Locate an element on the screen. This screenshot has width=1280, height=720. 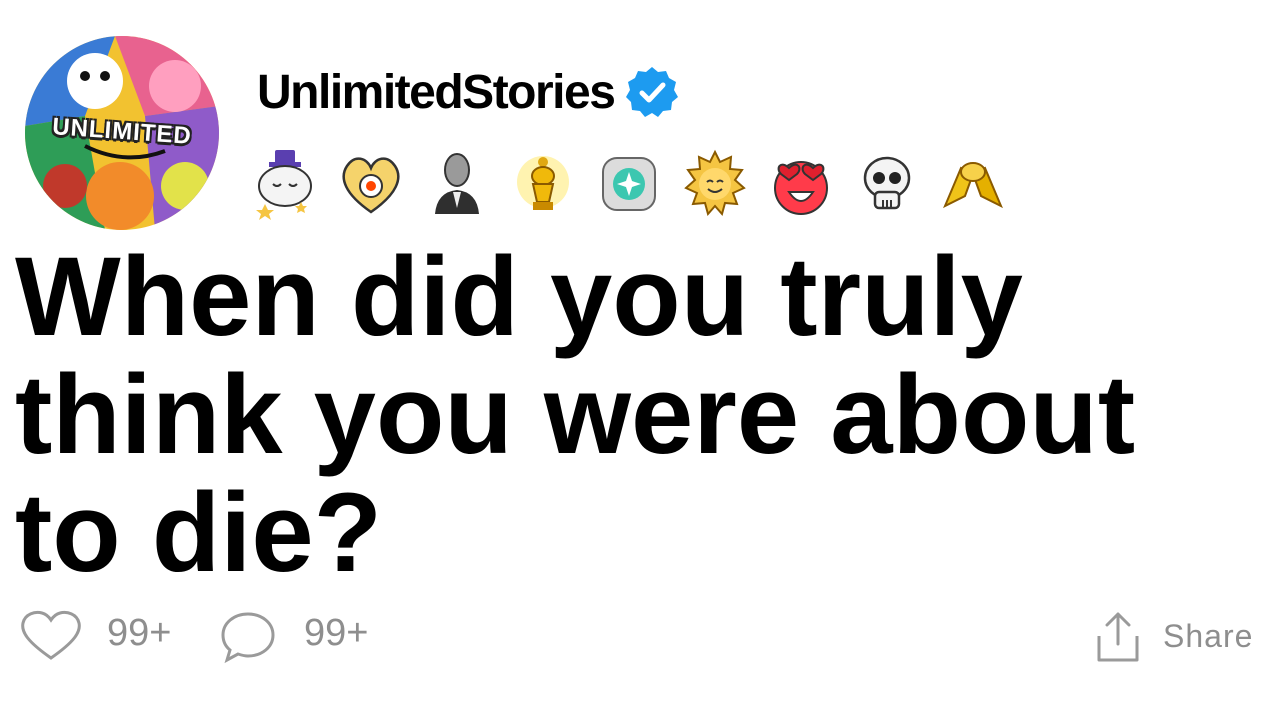
sun-award-icon is located at coordinates (715, 184).